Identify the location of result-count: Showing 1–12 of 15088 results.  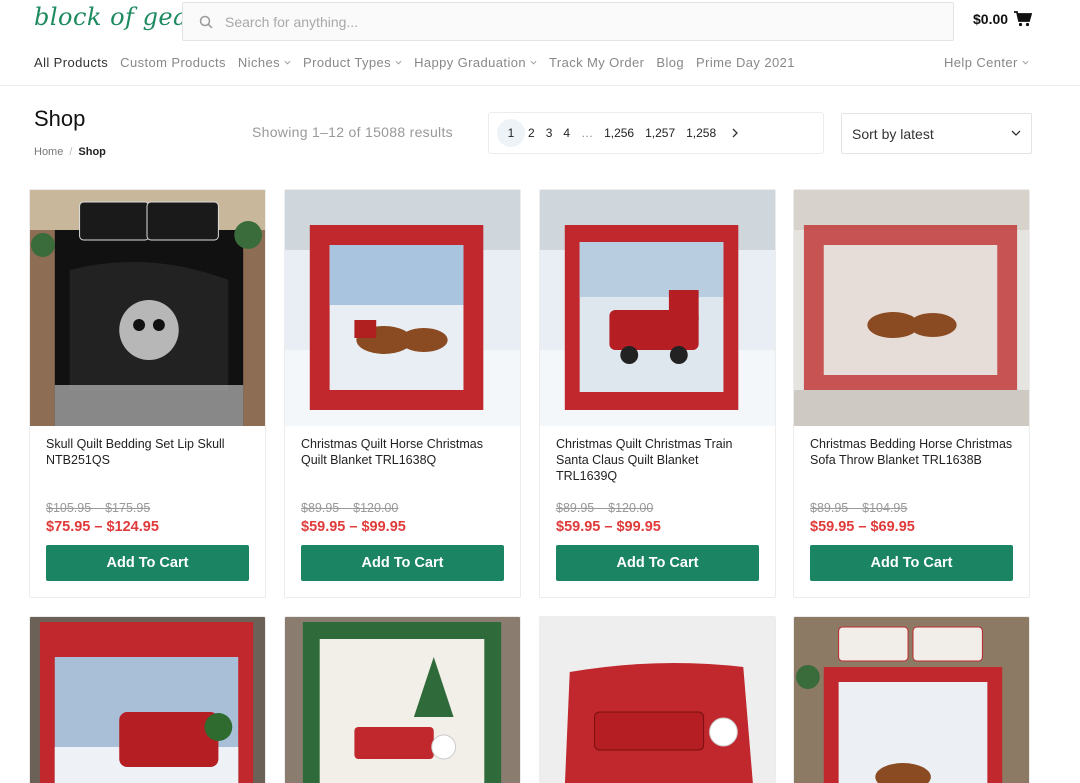
(352, 132).